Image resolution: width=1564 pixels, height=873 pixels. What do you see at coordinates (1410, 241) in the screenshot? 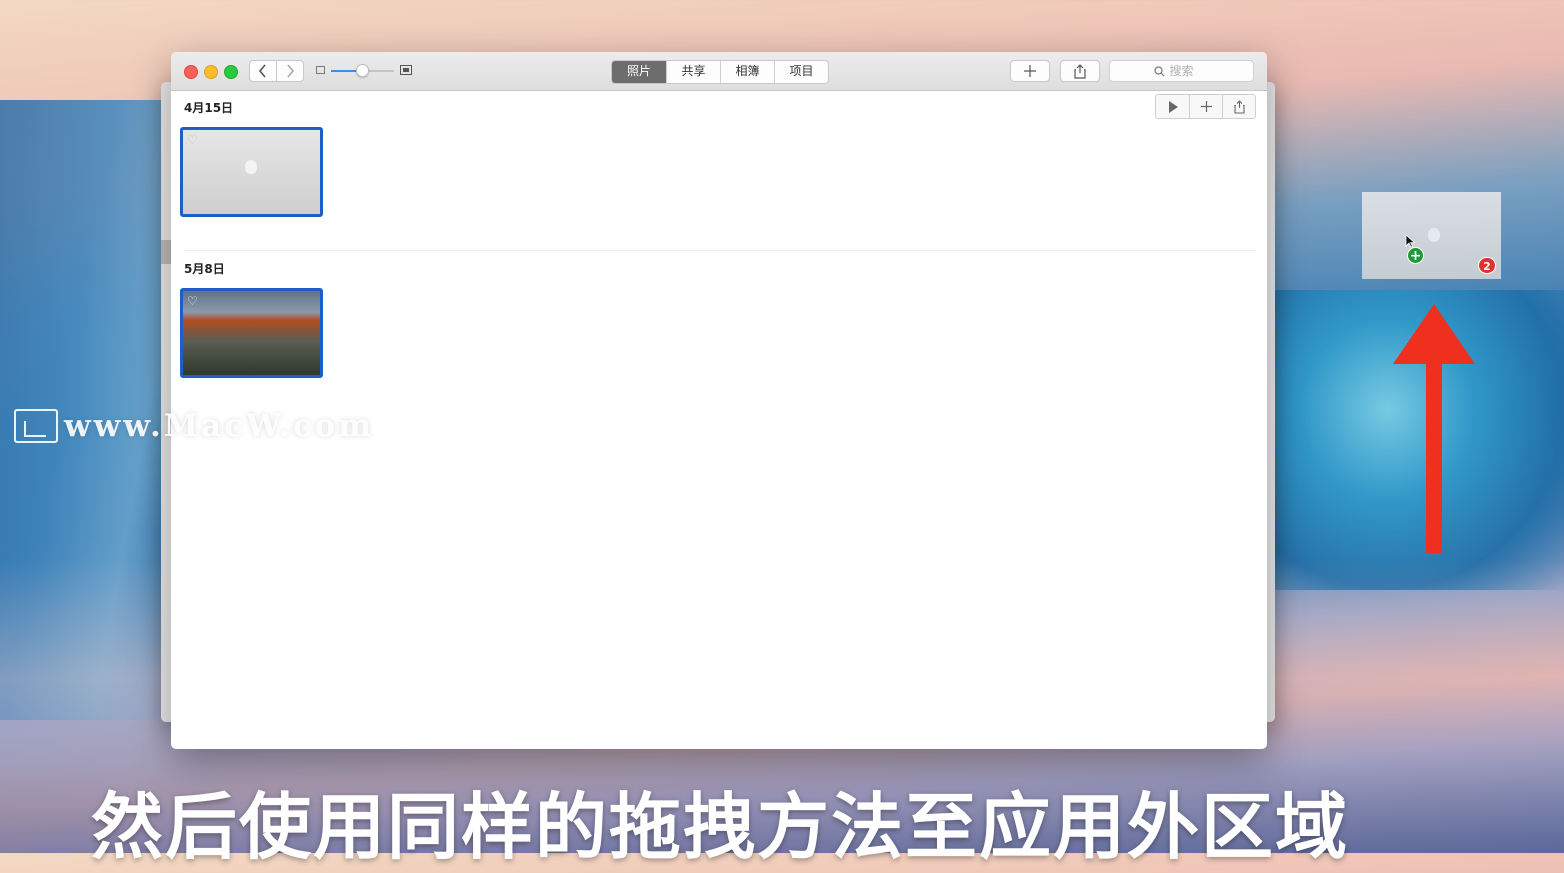
I see `cursor-arrow-icon` at bounding box center [1410, 241].